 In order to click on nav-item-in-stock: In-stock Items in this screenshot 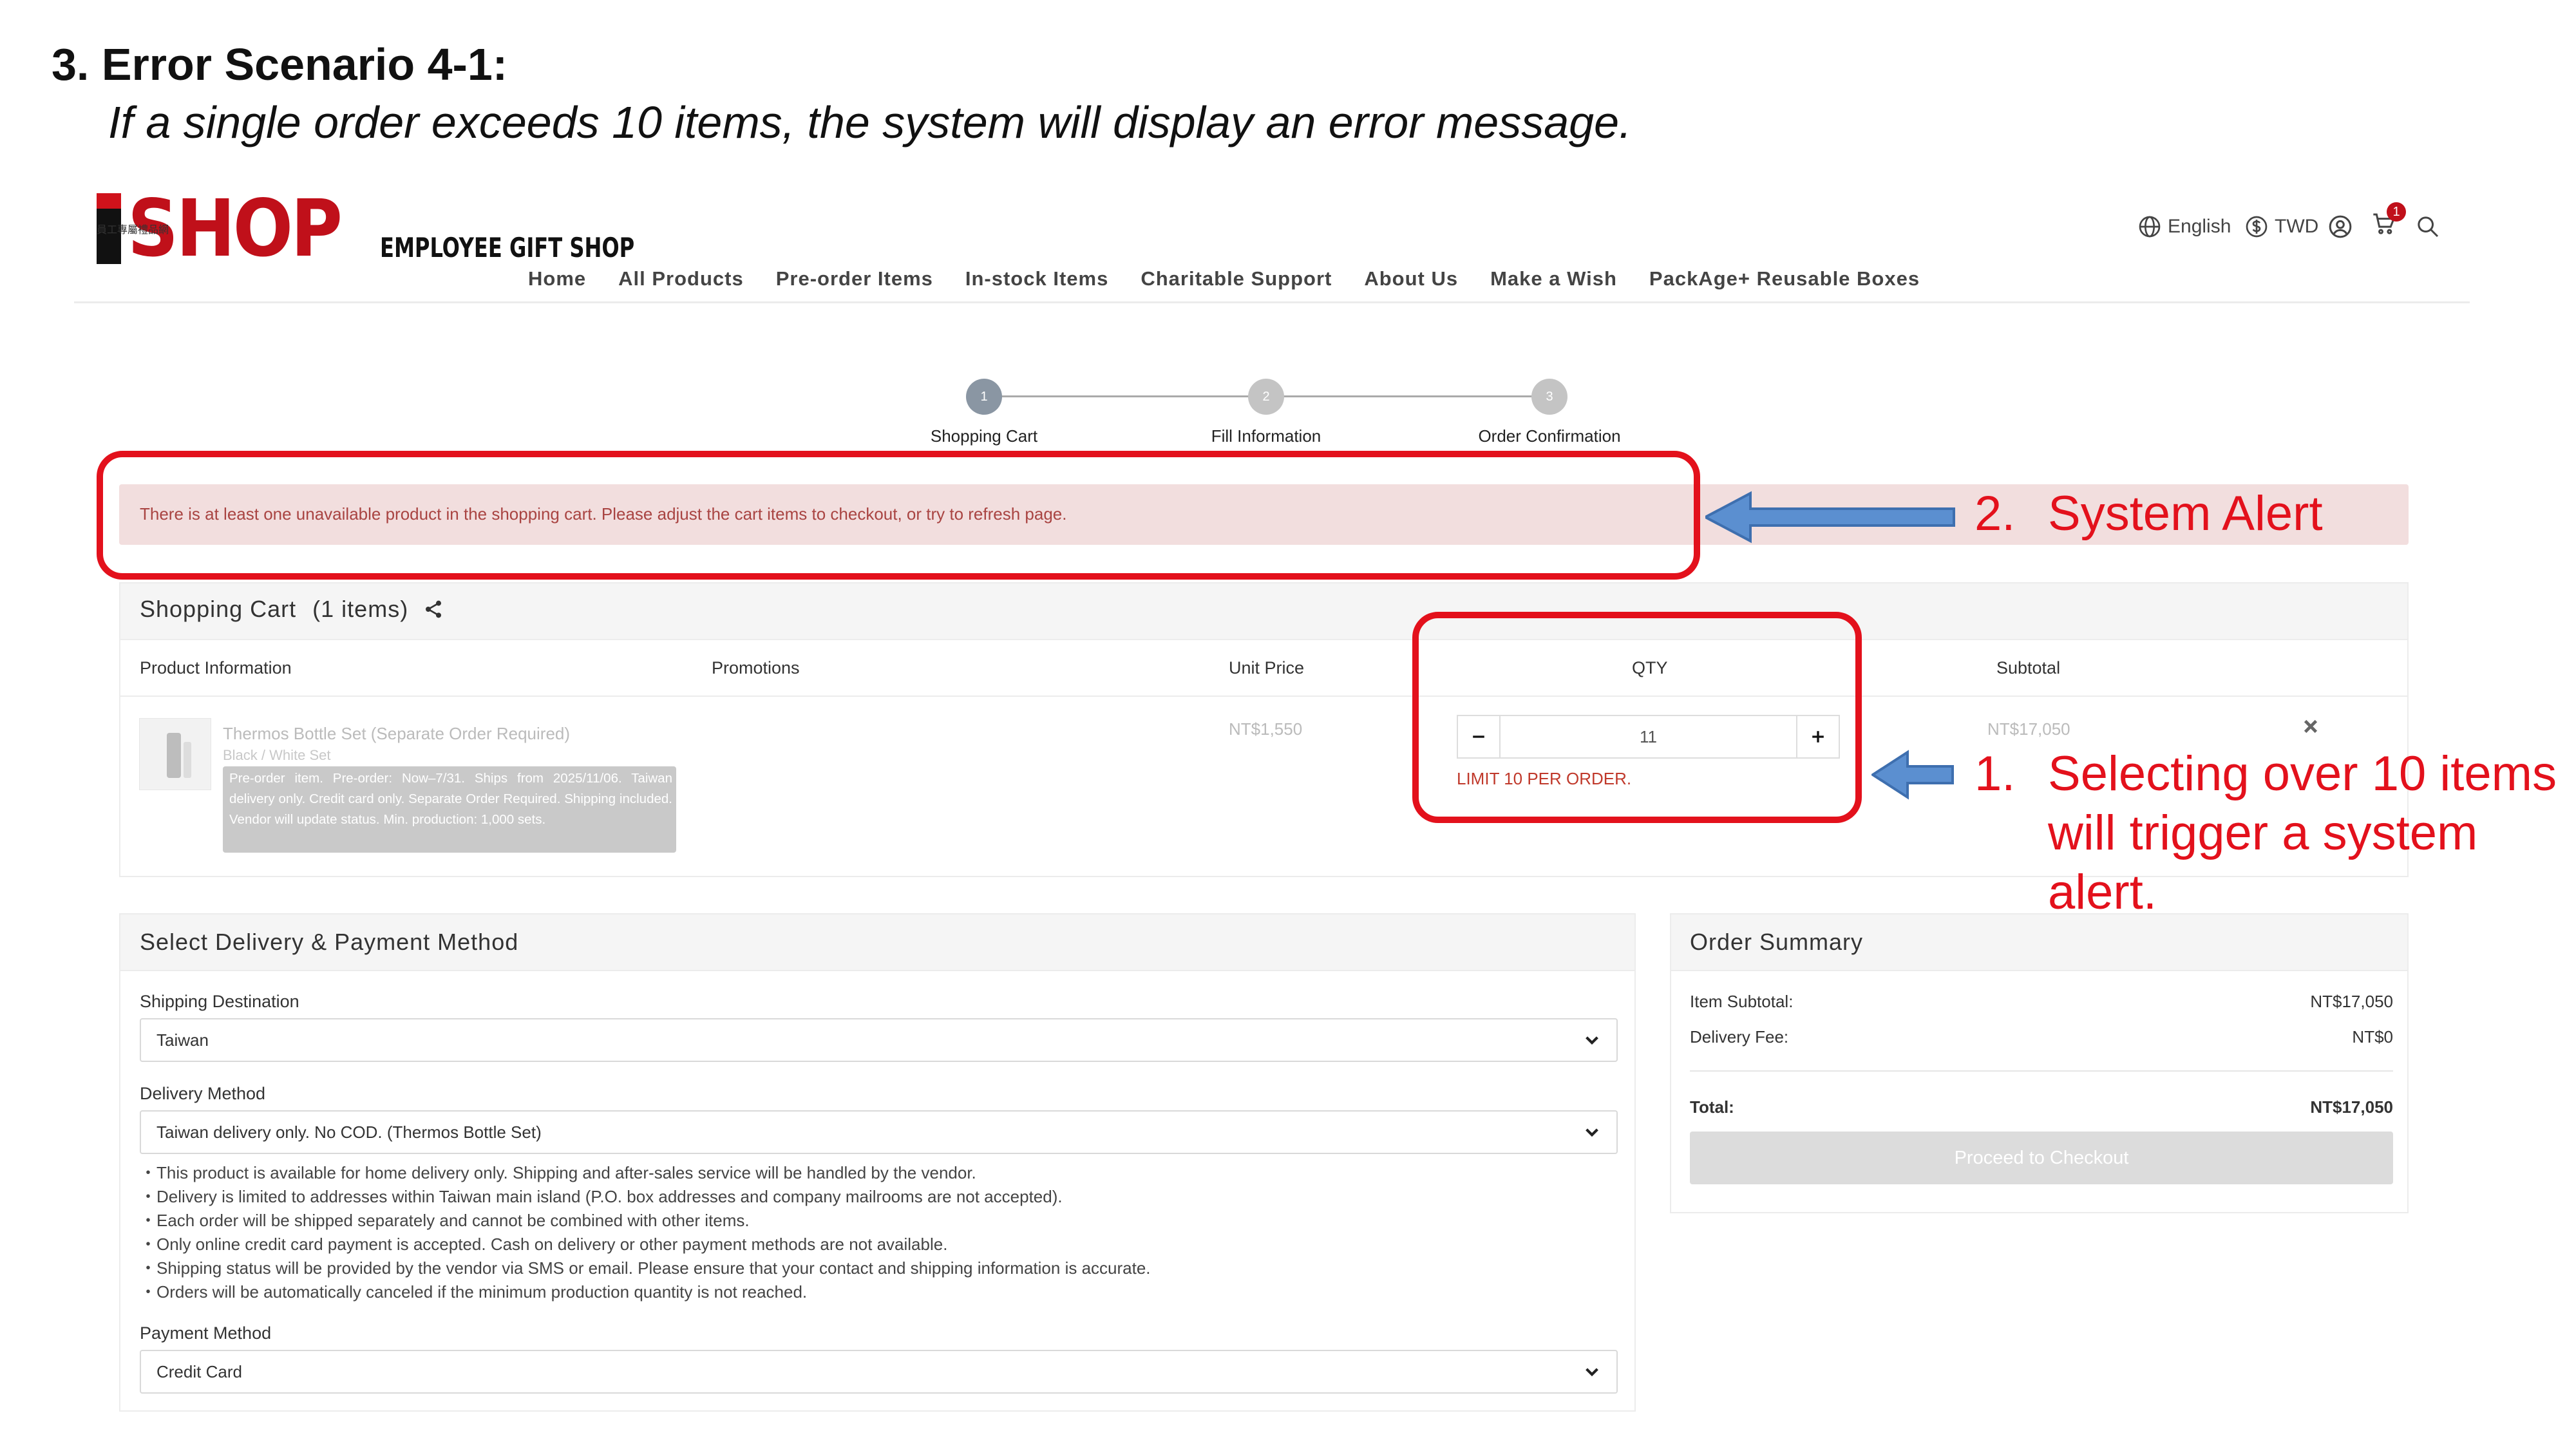, I will do `click(1036, 278)`.